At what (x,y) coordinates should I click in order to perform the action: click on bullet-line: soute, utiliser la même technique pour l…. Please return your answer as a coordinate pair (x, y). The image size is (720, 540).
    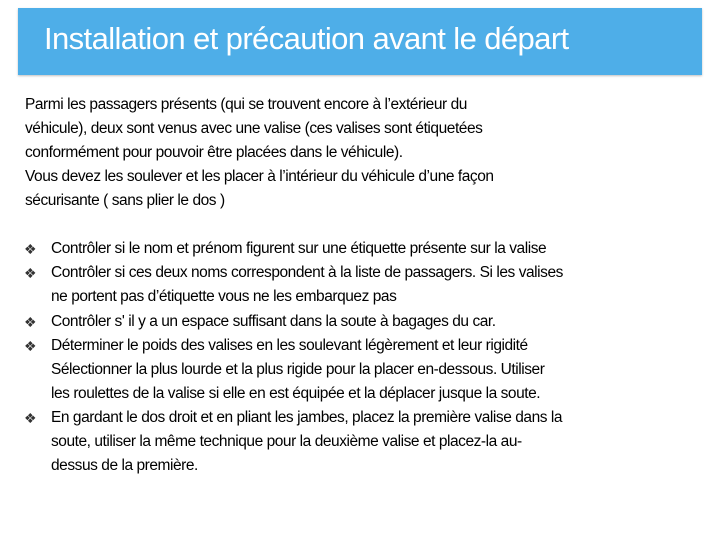
    Looking at the image, I should click on (286, 441).